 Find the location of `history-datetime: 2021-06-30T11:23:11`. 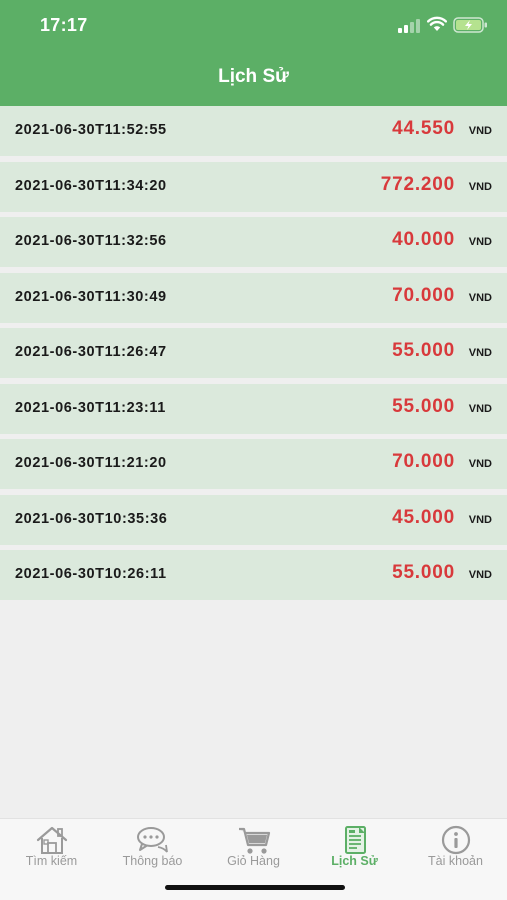

history-datetime: 2021-06-30T11:23:11 is located at coordinates (90, 407).